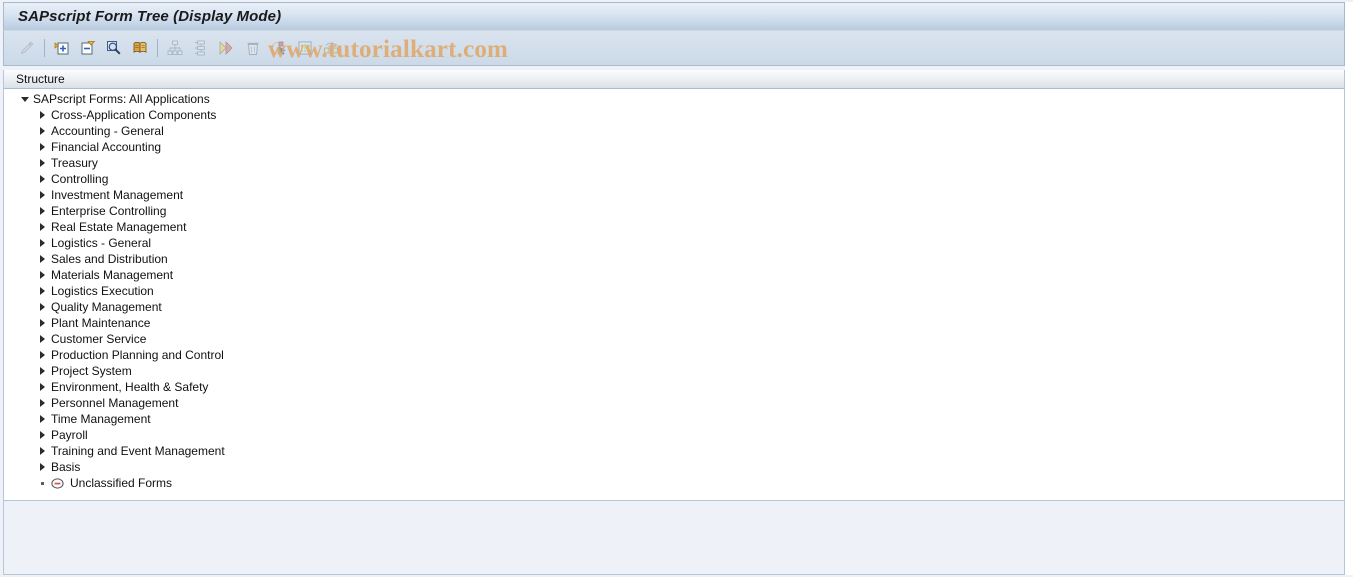 This screenshot has width=1353, height=577. Describe the element at coordinates (674, 179) in the screenshot. I see `tree-node-4: Controlling` at that location.